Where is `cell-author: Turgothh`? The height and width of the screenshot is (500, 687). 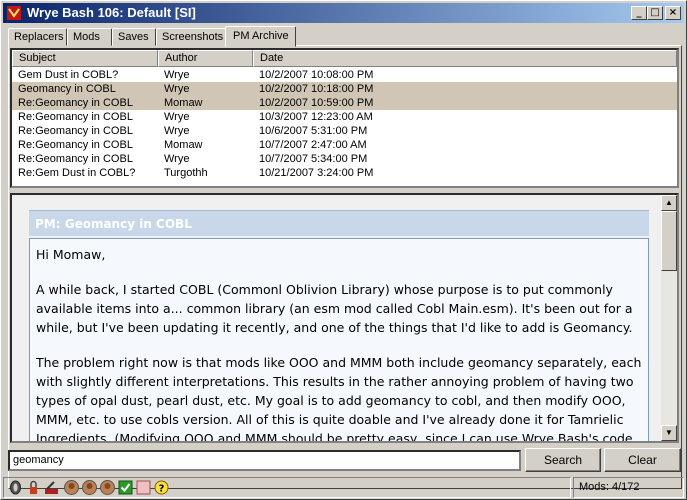 cell-author: Turgothh is located at coordinates (186, 173).